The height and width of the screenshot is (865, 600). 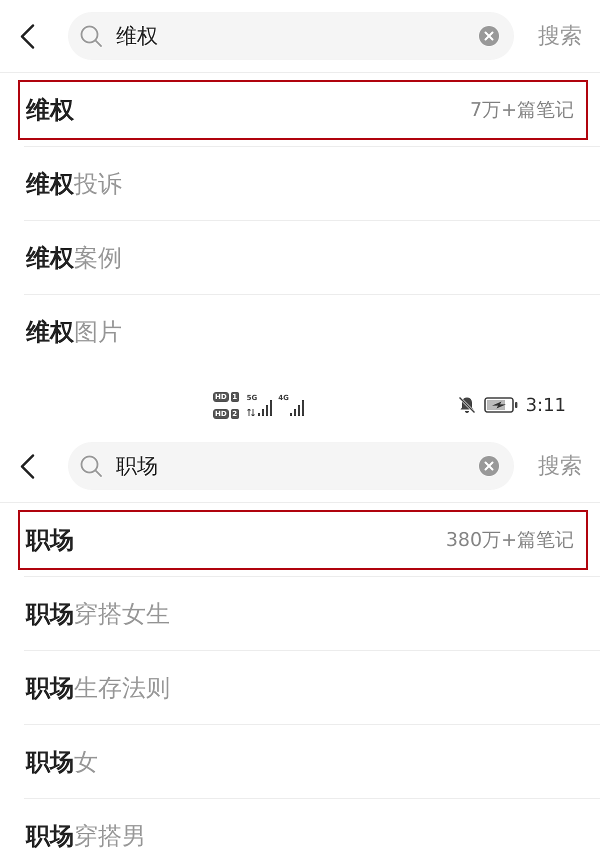 What do you see at coordinates (74, 332) in the screenshot?
I see `suggestion-text: 维权图片` at bounding box center [74, 332].